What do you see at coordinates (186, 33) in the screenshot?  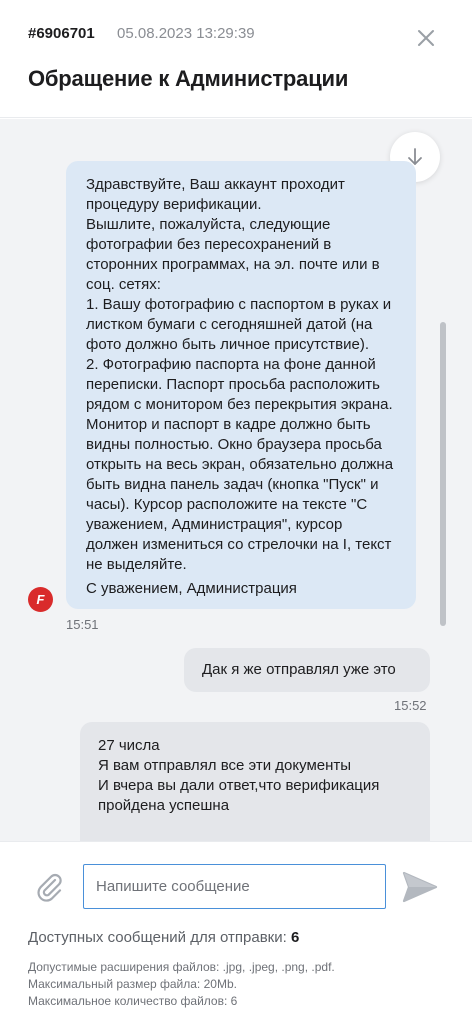 I see `ticket-date: 05.08.2023 13:29:39` at bounding box center [186, 33].